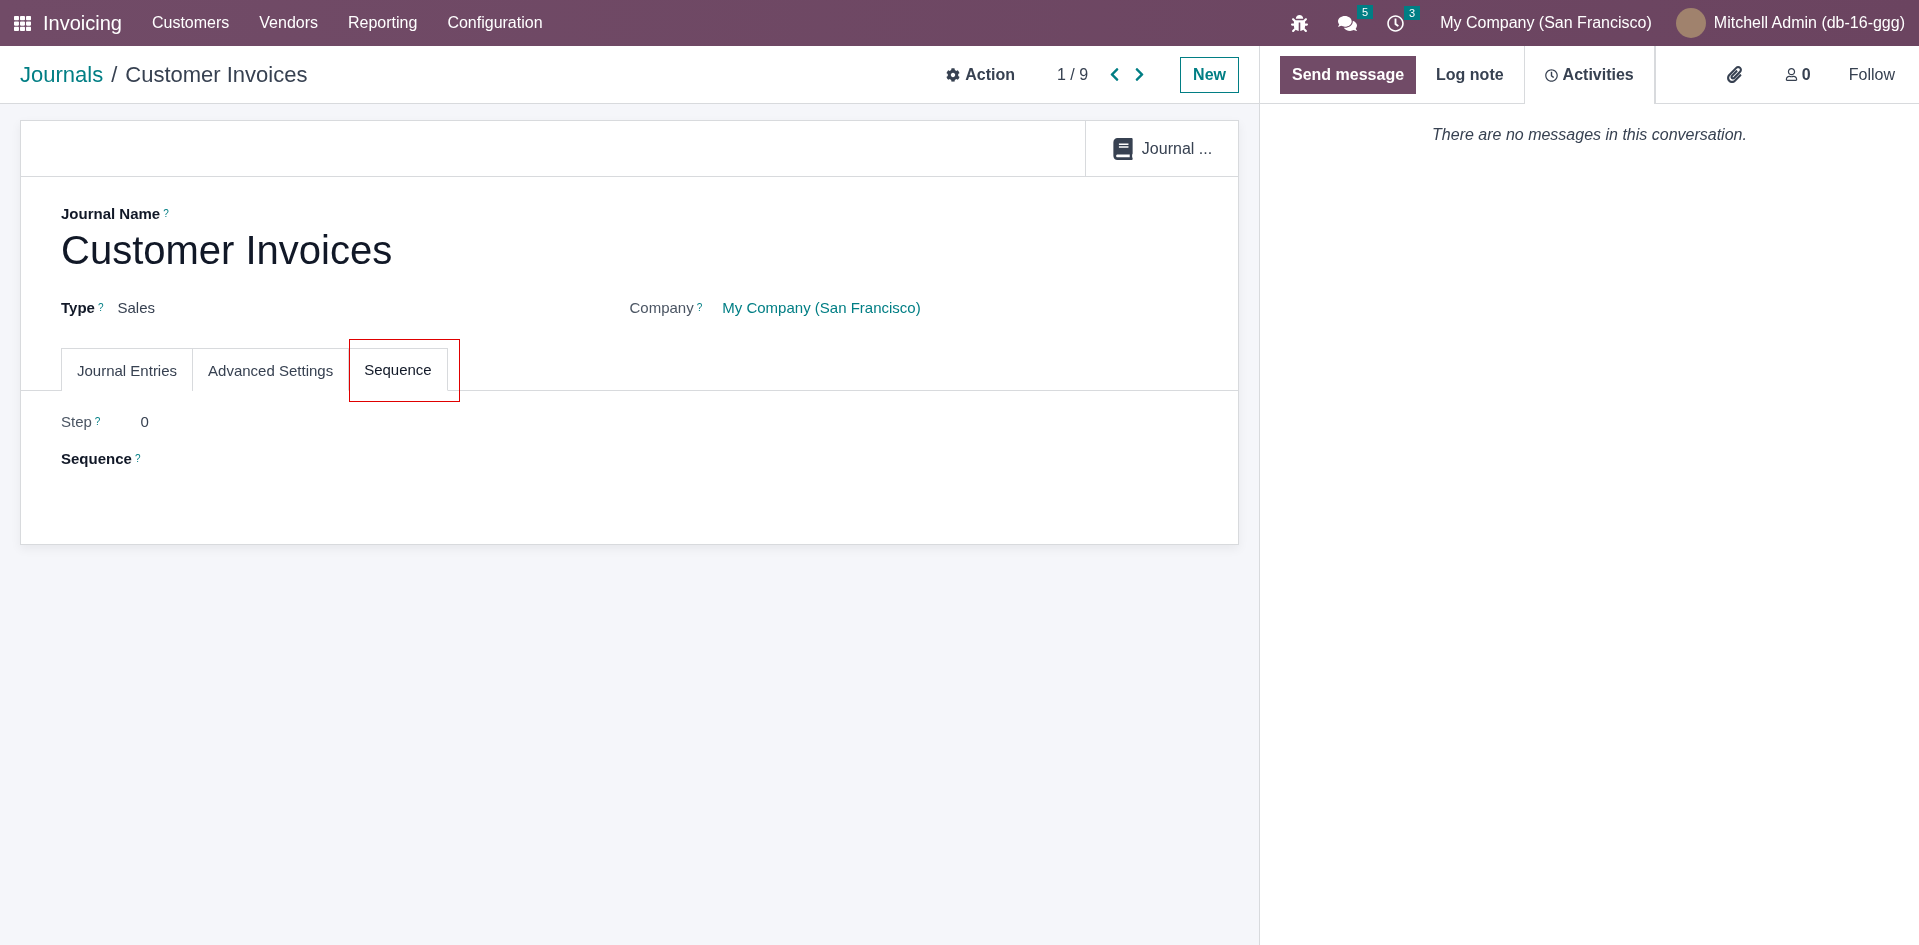 The width and height of the screenshot is (1919, 945). What do you see at coordinates (1348, 23) in the screenshot?
I see `chat-icon` at bounding box center [1348, 23].